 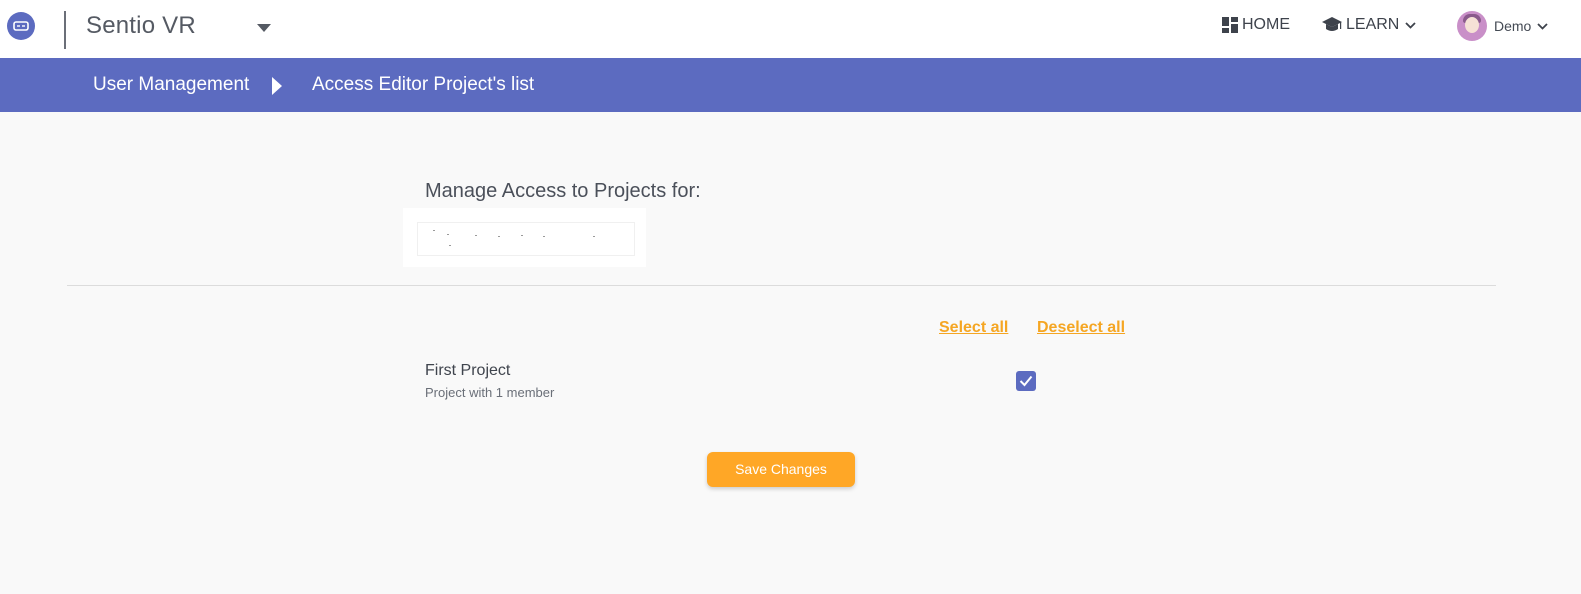 What do you see at coordinates (468, 370) in the screenshot?
I see `project-name: First Project` at bounding box center [468, 370].